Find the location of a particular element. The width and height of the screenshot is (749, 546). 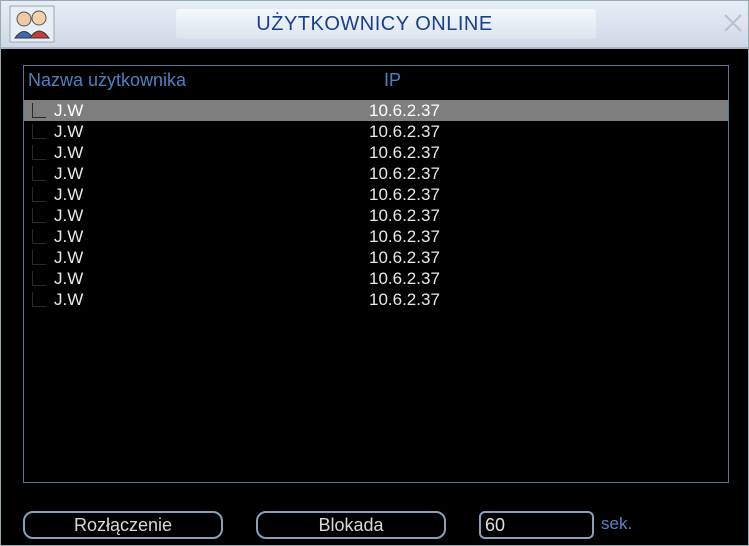

disconnect-button: Rozłączenie is located at coordinates (123, 525).